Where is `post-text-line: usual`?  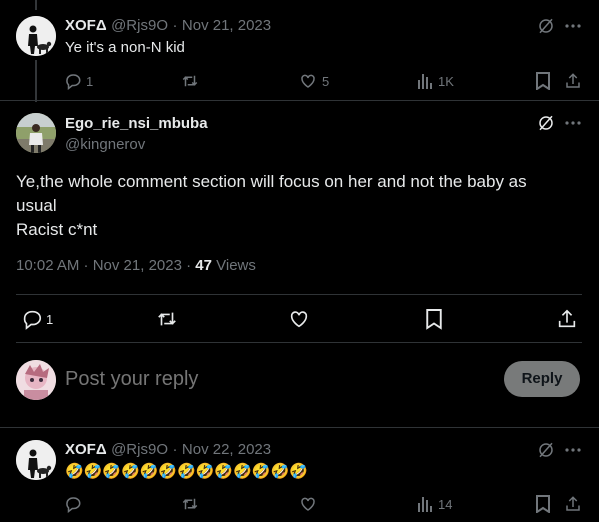 post-text-line: usual is located at coordinates (36, 205).